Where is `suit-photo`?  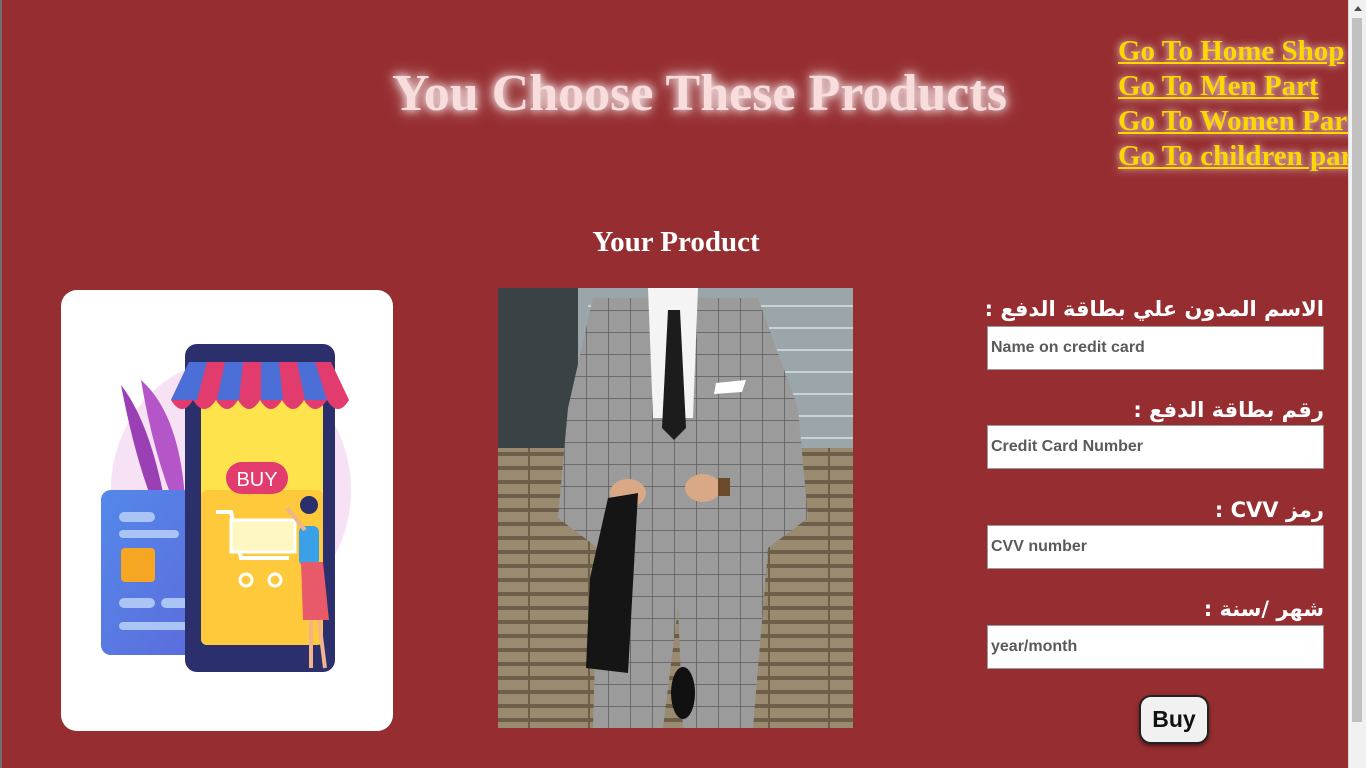
suit-photo is located at coordinates (675, 508).